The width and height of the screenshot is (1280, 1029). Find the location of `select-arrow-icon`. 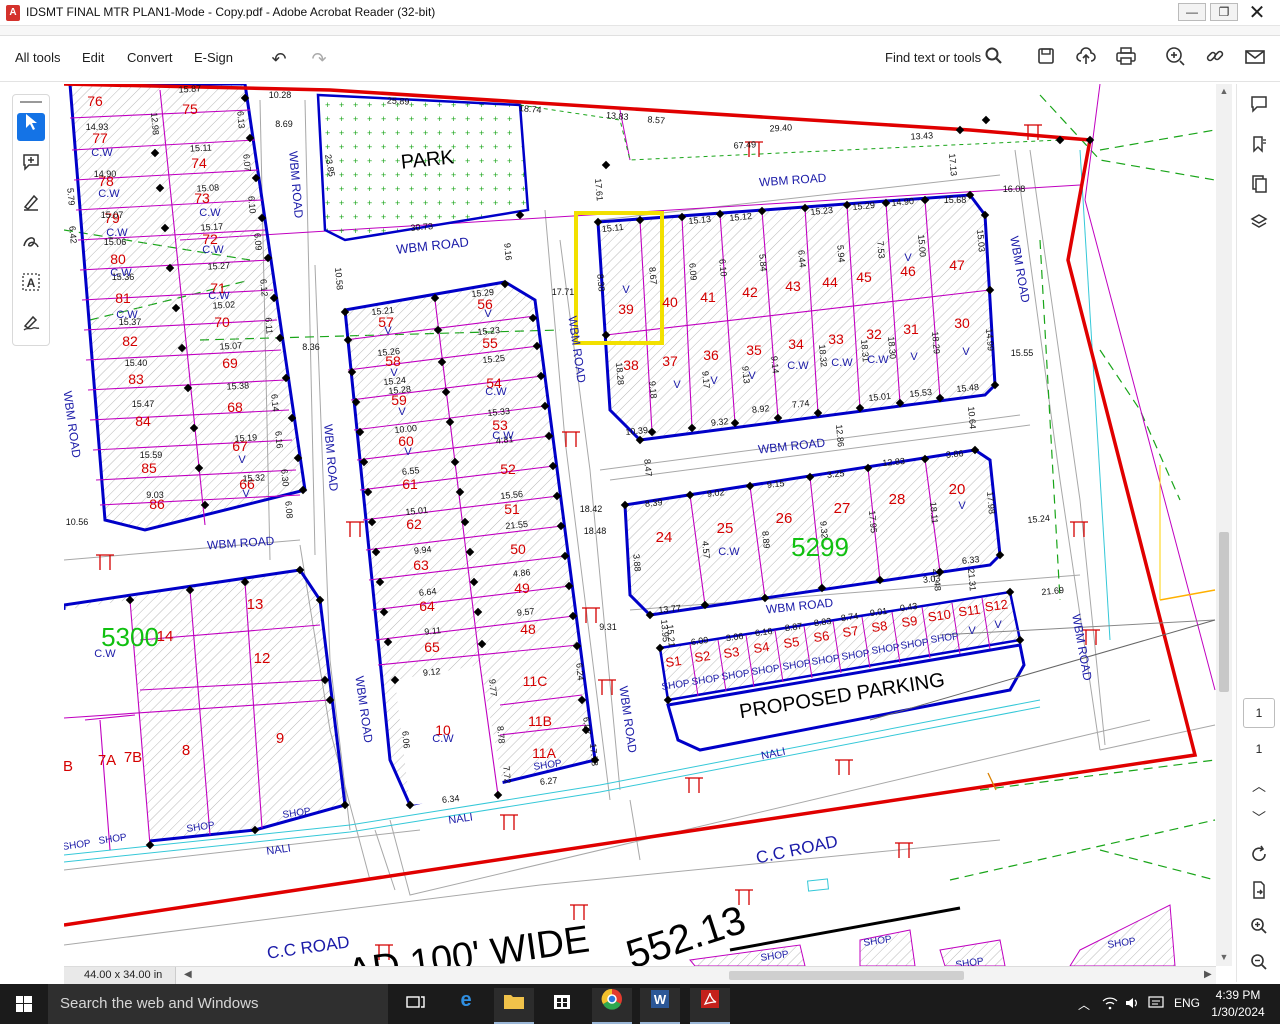

select-arrow-icon is located at coordinates (31, 127).